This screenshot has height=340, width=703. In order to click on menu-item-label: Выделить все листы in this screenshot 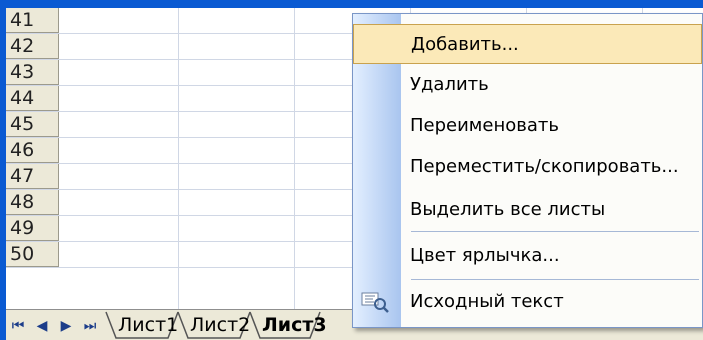, I will do `click(508, 209)`.